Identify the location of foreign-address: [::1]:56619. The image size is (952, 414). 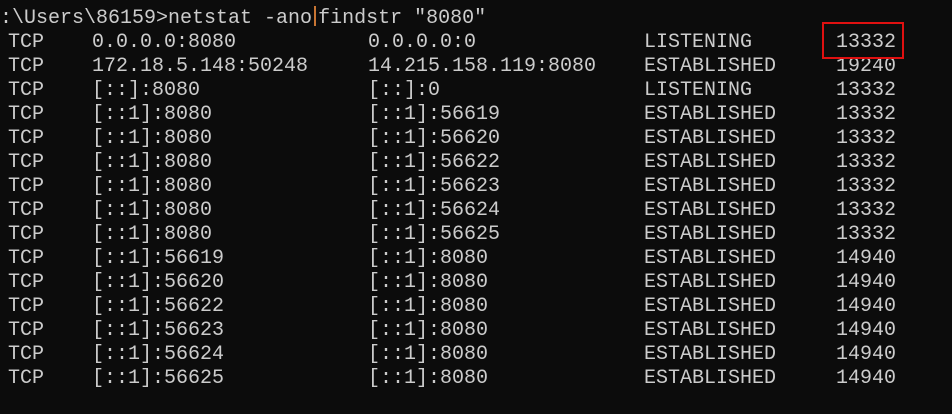
(434, 114).